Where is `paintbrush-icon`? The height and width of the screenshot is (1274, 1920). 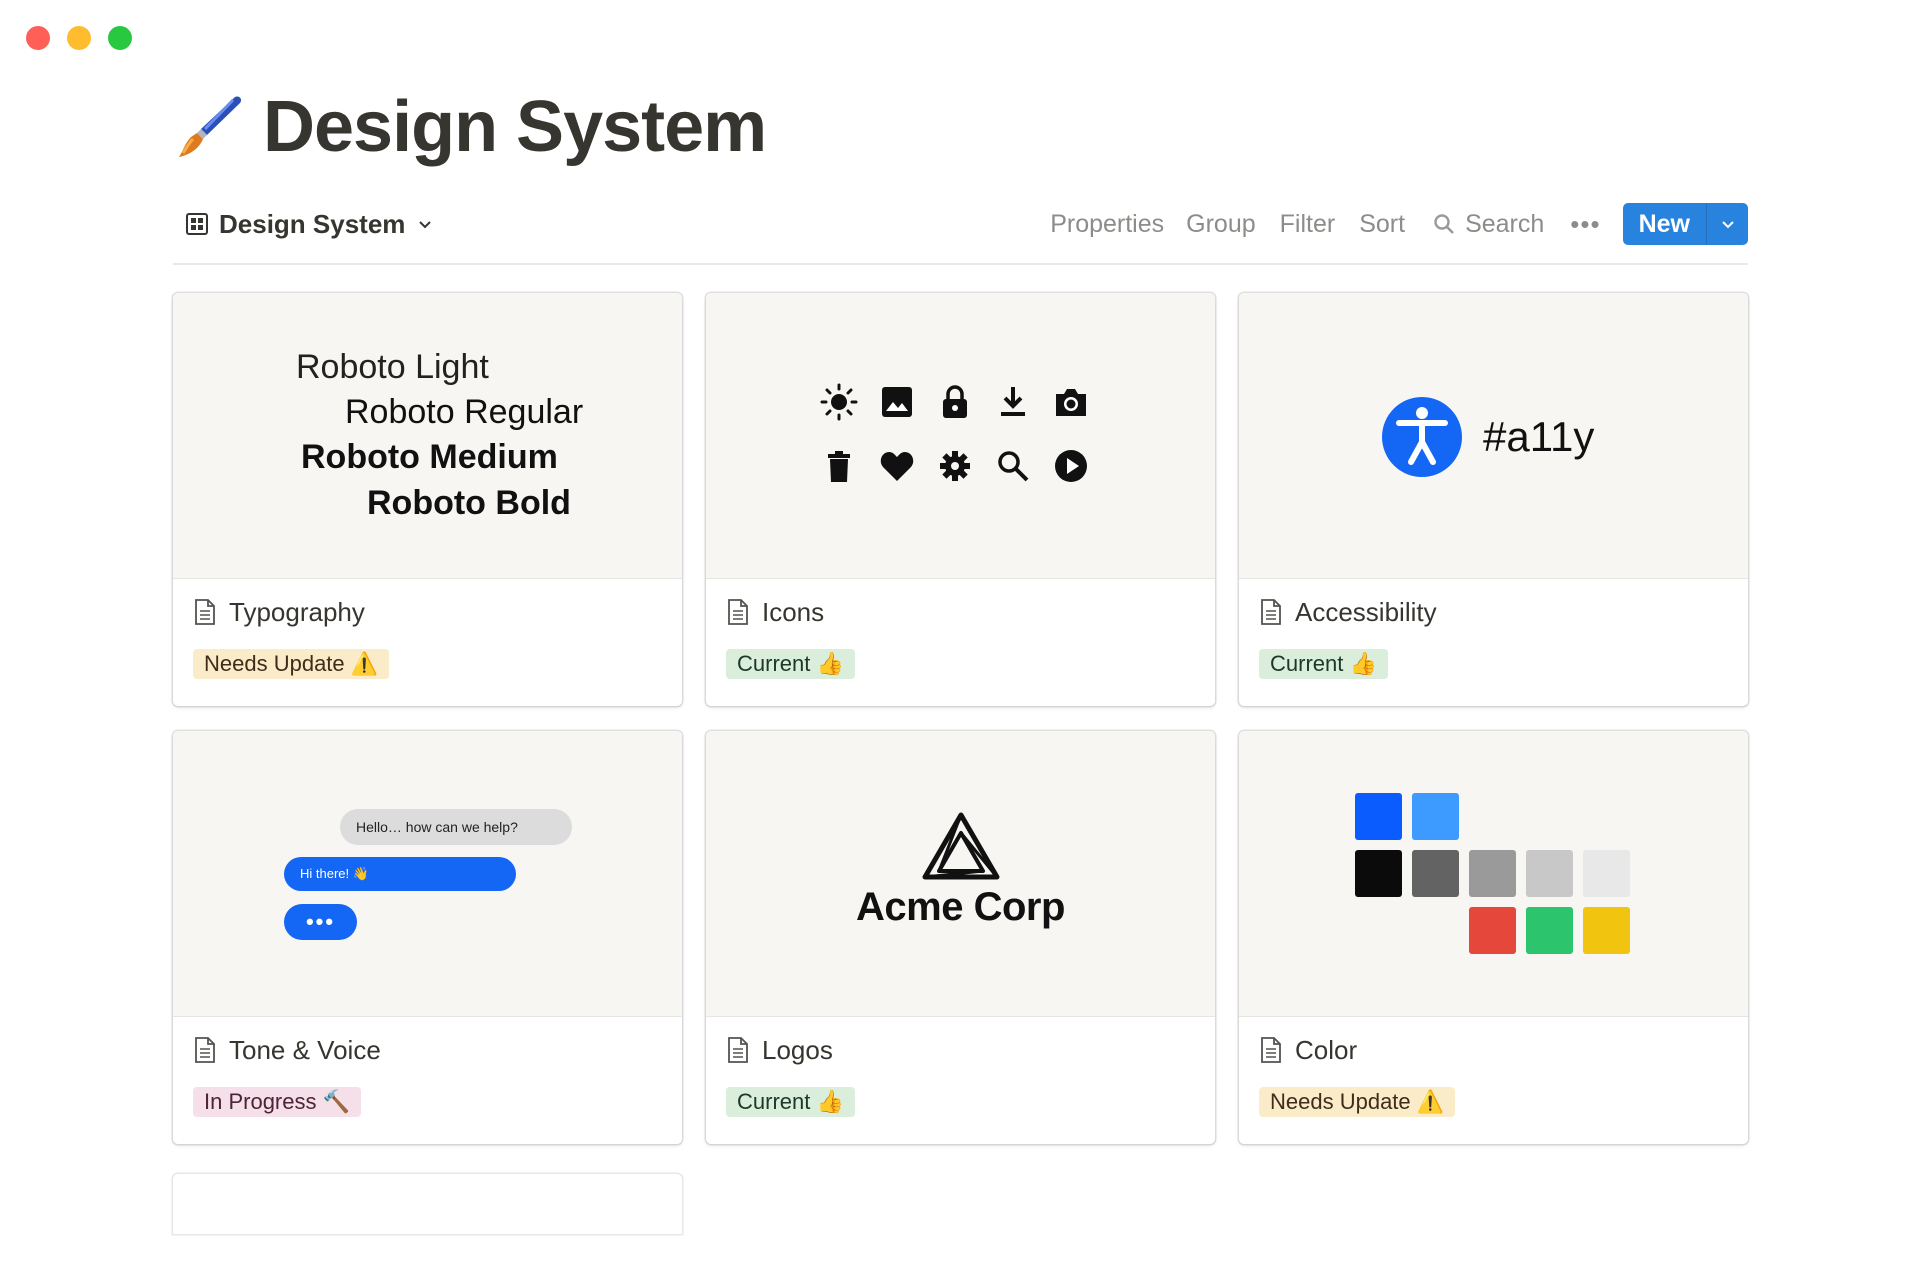
paintbrush-icon is located at coordinates (209, 127).